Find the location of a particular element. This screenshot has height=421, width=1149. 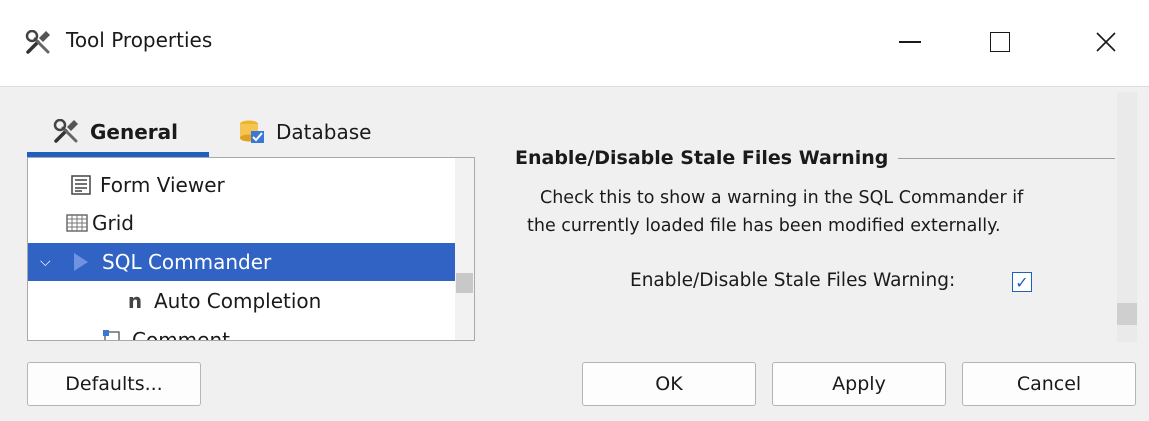

maximize-button is located at coordinates (1000, 42).